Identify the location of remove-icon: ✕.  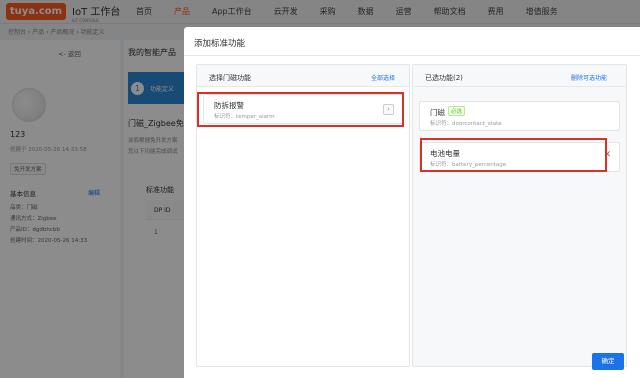
(607, 155).